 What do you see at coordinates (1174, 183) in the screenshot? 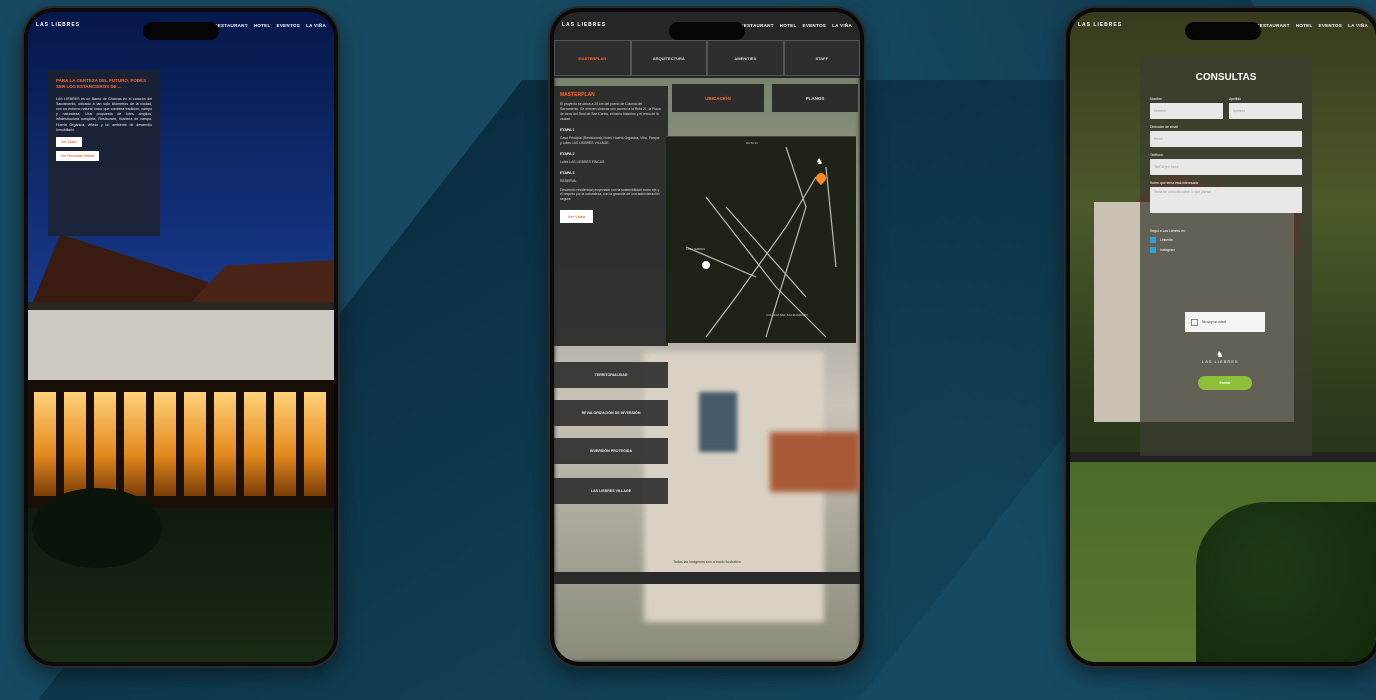
I see `mensaje-label: Sobre que tema está interesado` at bounding box center [1174, 183].